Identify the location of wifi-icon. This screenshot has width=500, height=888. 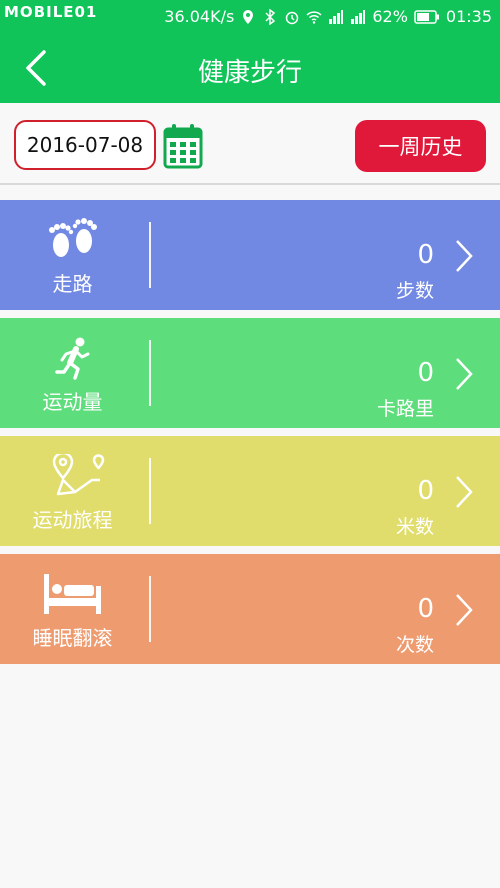
(314, 17).